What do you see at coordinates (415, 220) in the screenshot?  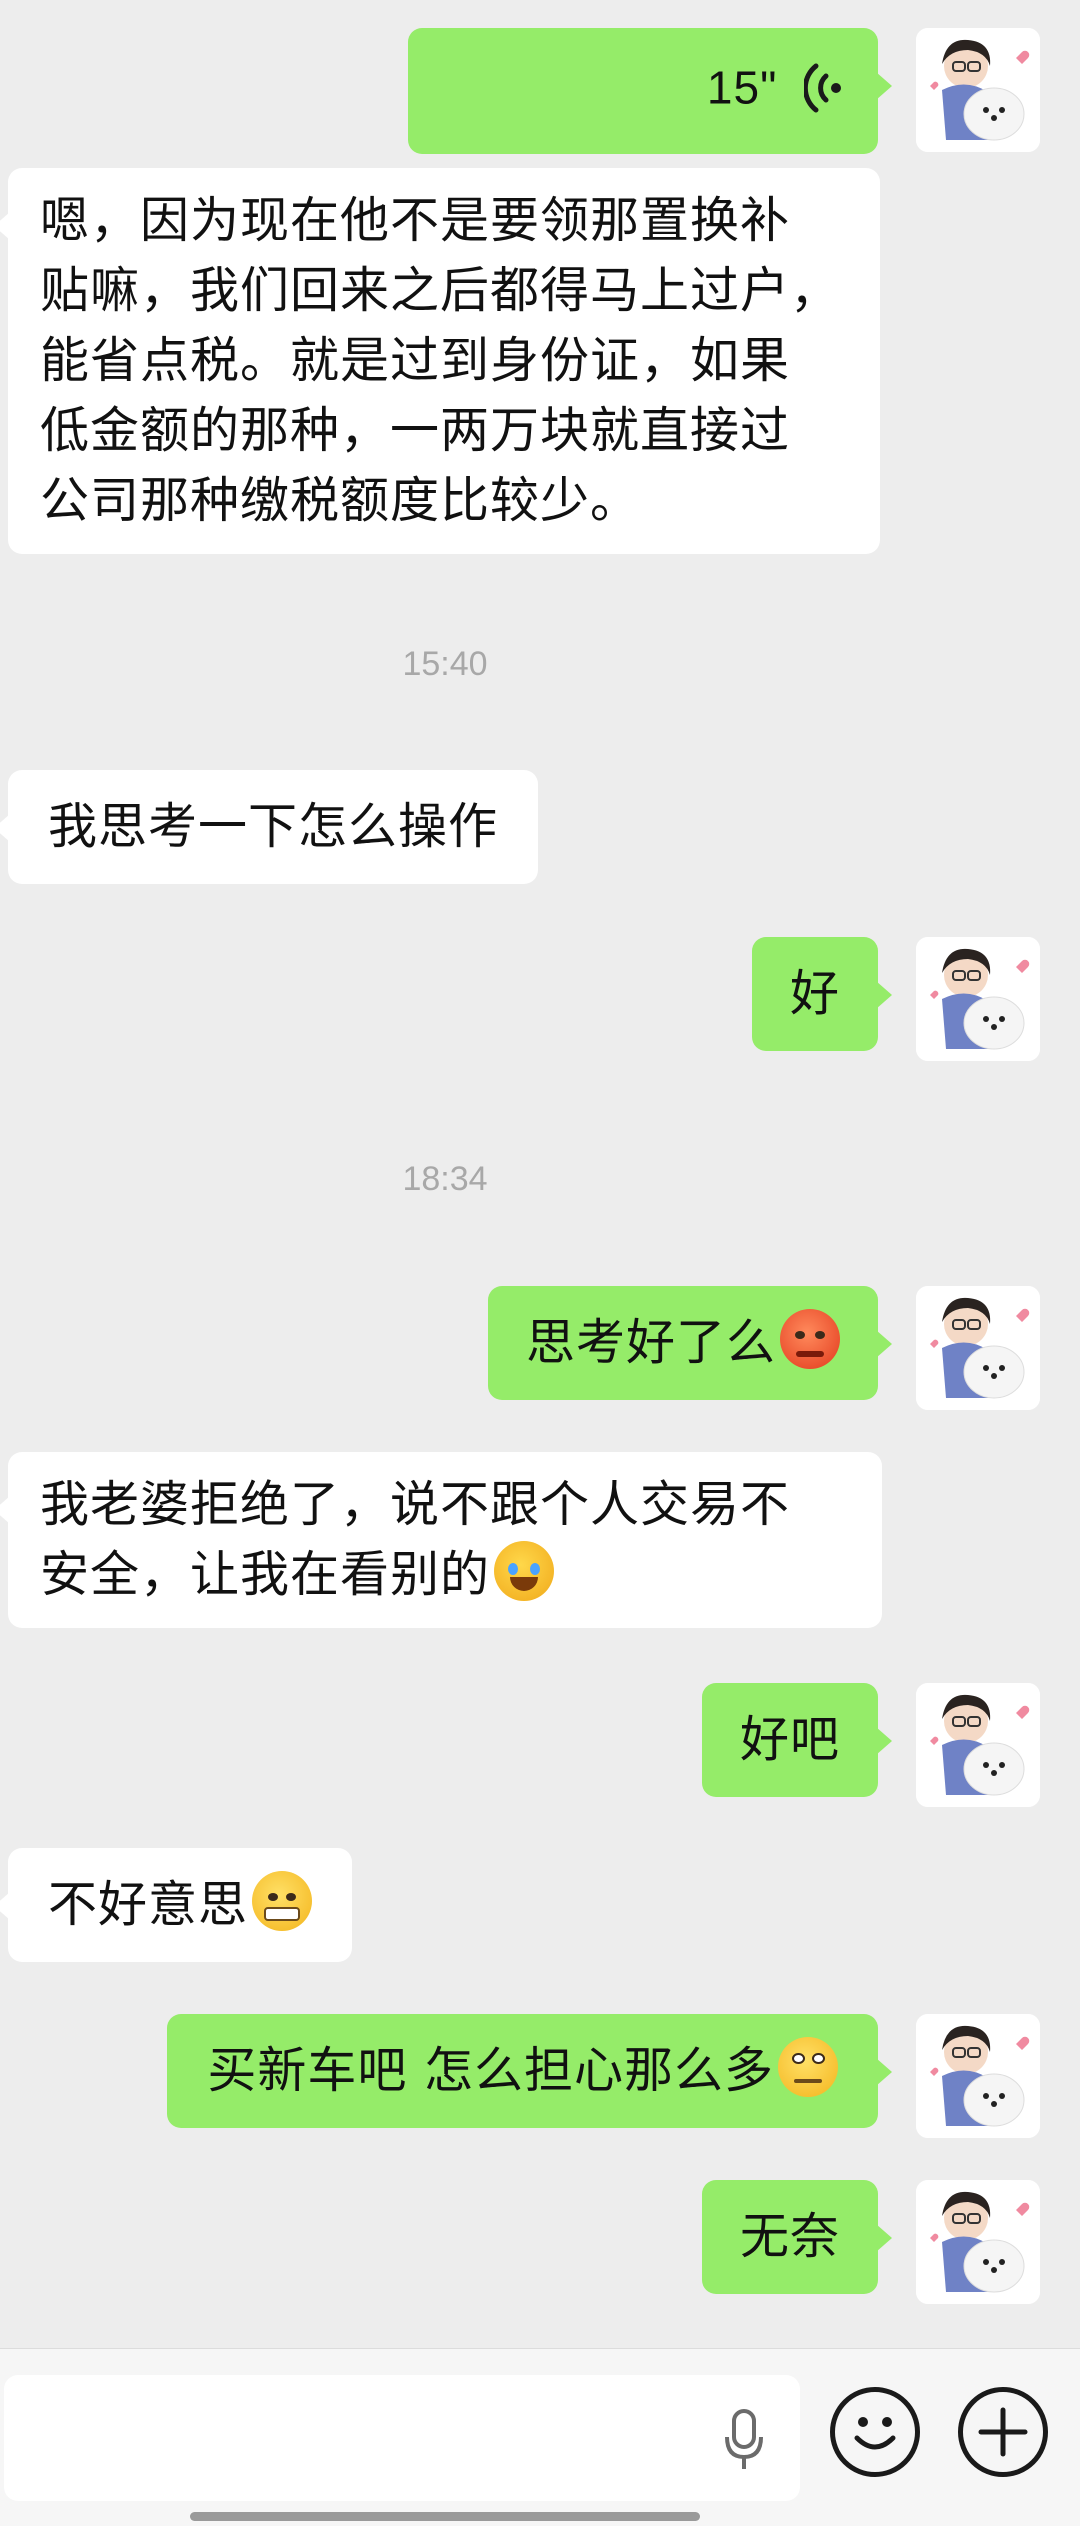 I see `message-line: 嗯，因为现在他不是要领那置换补` at bounding box center [415, 220].